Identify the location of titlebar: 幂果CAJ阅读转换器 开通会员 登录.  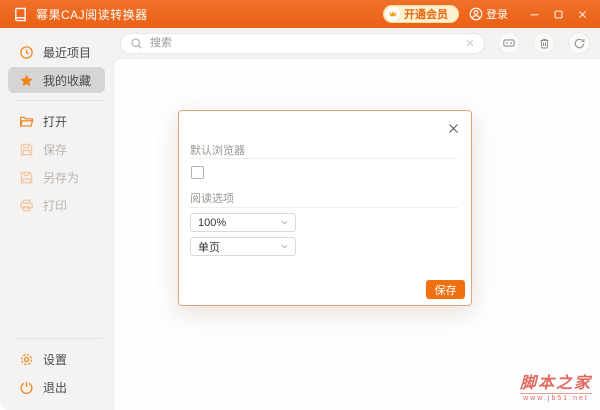
(300, 14).